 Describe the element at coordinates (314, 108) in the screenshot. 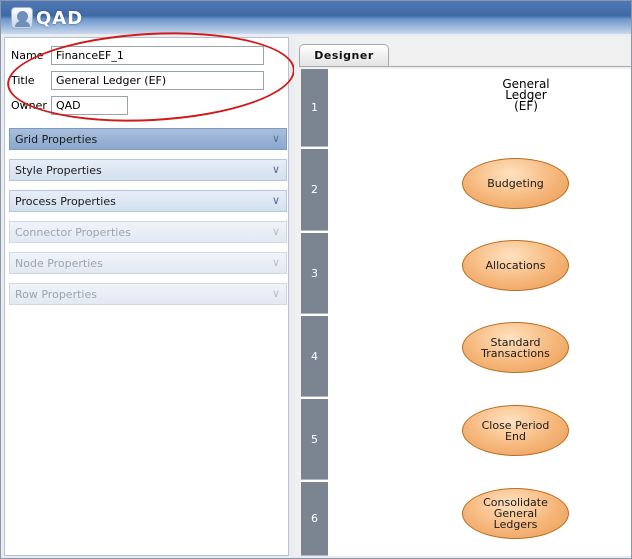

I see `row-header-1: 1` at that location.